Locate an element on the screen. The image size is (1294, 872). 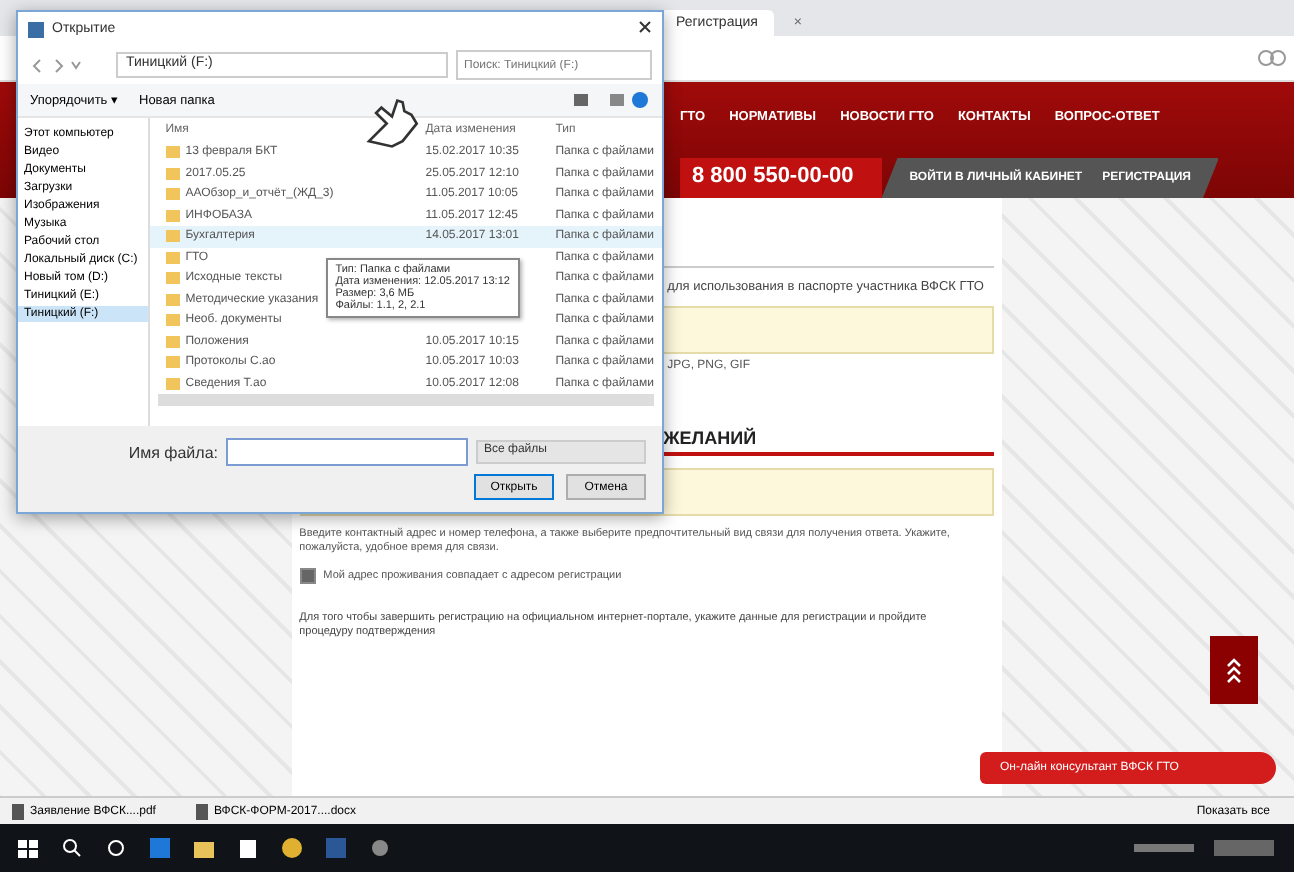
section-heading: ЖЕЛАНИЙ is located at coordinates (711, 440).